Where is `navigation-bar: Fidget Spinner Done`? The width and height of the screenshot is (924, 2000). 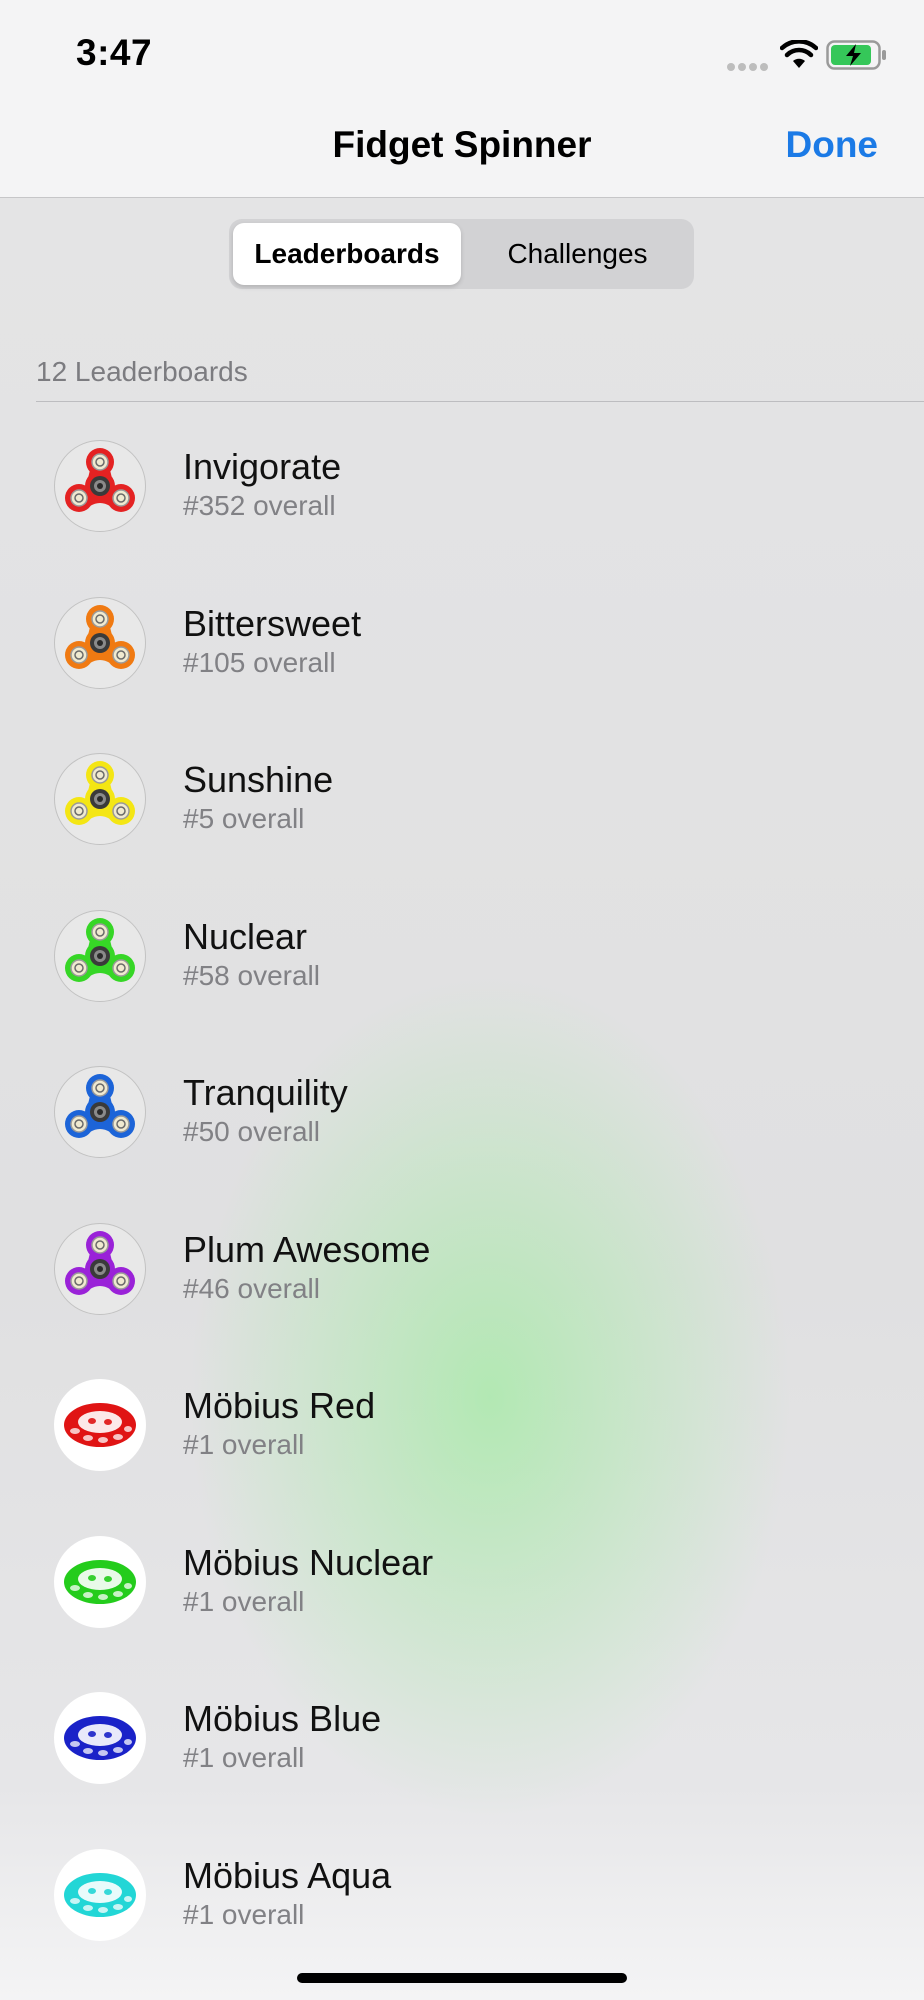
navigation-bar: Fidget Spinner Done is located at coordinates (462, 154).